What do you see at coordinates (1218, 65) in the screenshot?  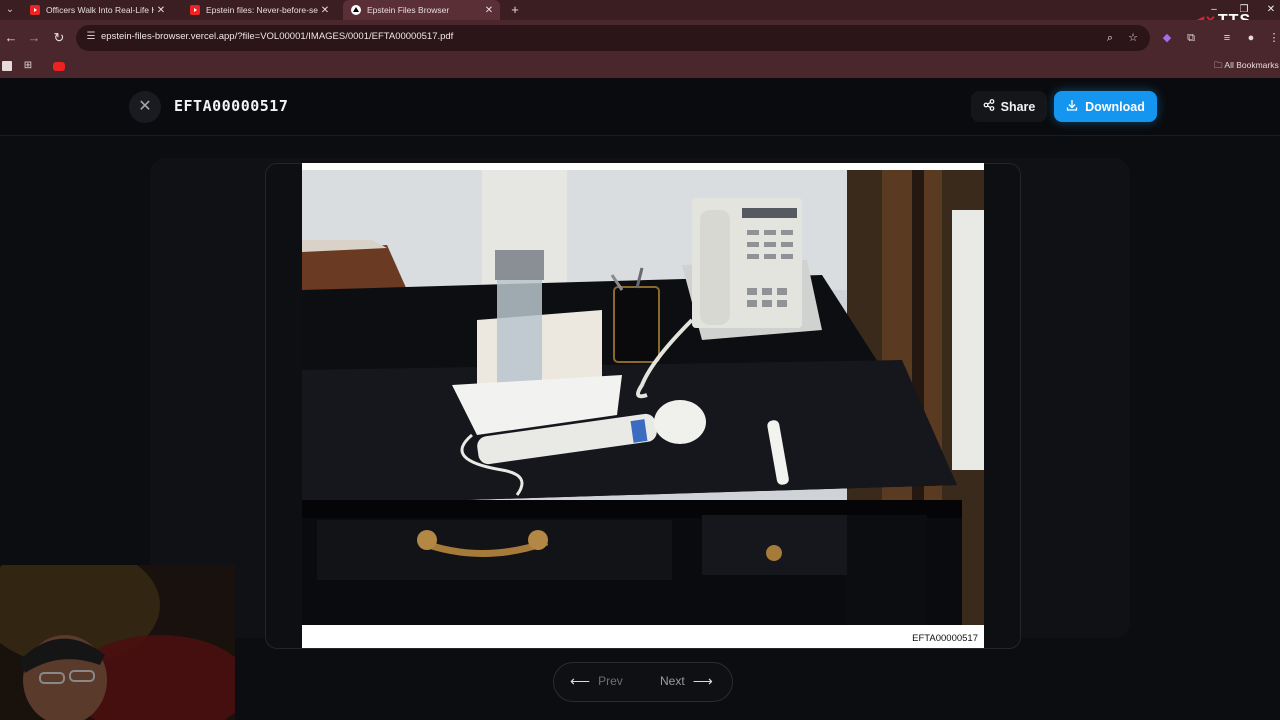 I see `folder-icon: 🗀` at bounding box center [1218, 65].